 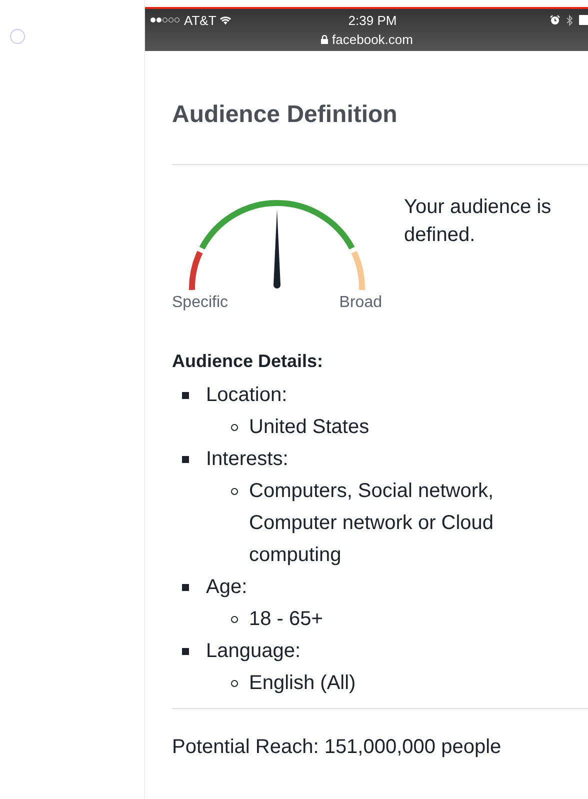 What do you see at coordinates (372, 523) in the screenshot?
I see `detail-value: Computers, Social network, Computer network or Cloud computing` at bounding box center [372, 523].